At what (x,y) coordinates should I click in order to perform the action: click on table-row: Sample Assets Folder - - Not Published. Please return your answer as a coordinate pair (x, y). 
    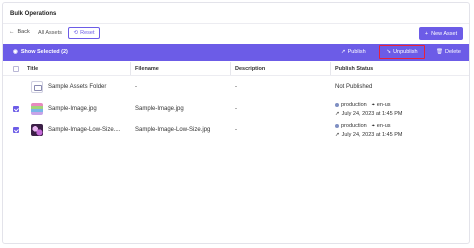
    Looking at the image, I should click on (236, 87).